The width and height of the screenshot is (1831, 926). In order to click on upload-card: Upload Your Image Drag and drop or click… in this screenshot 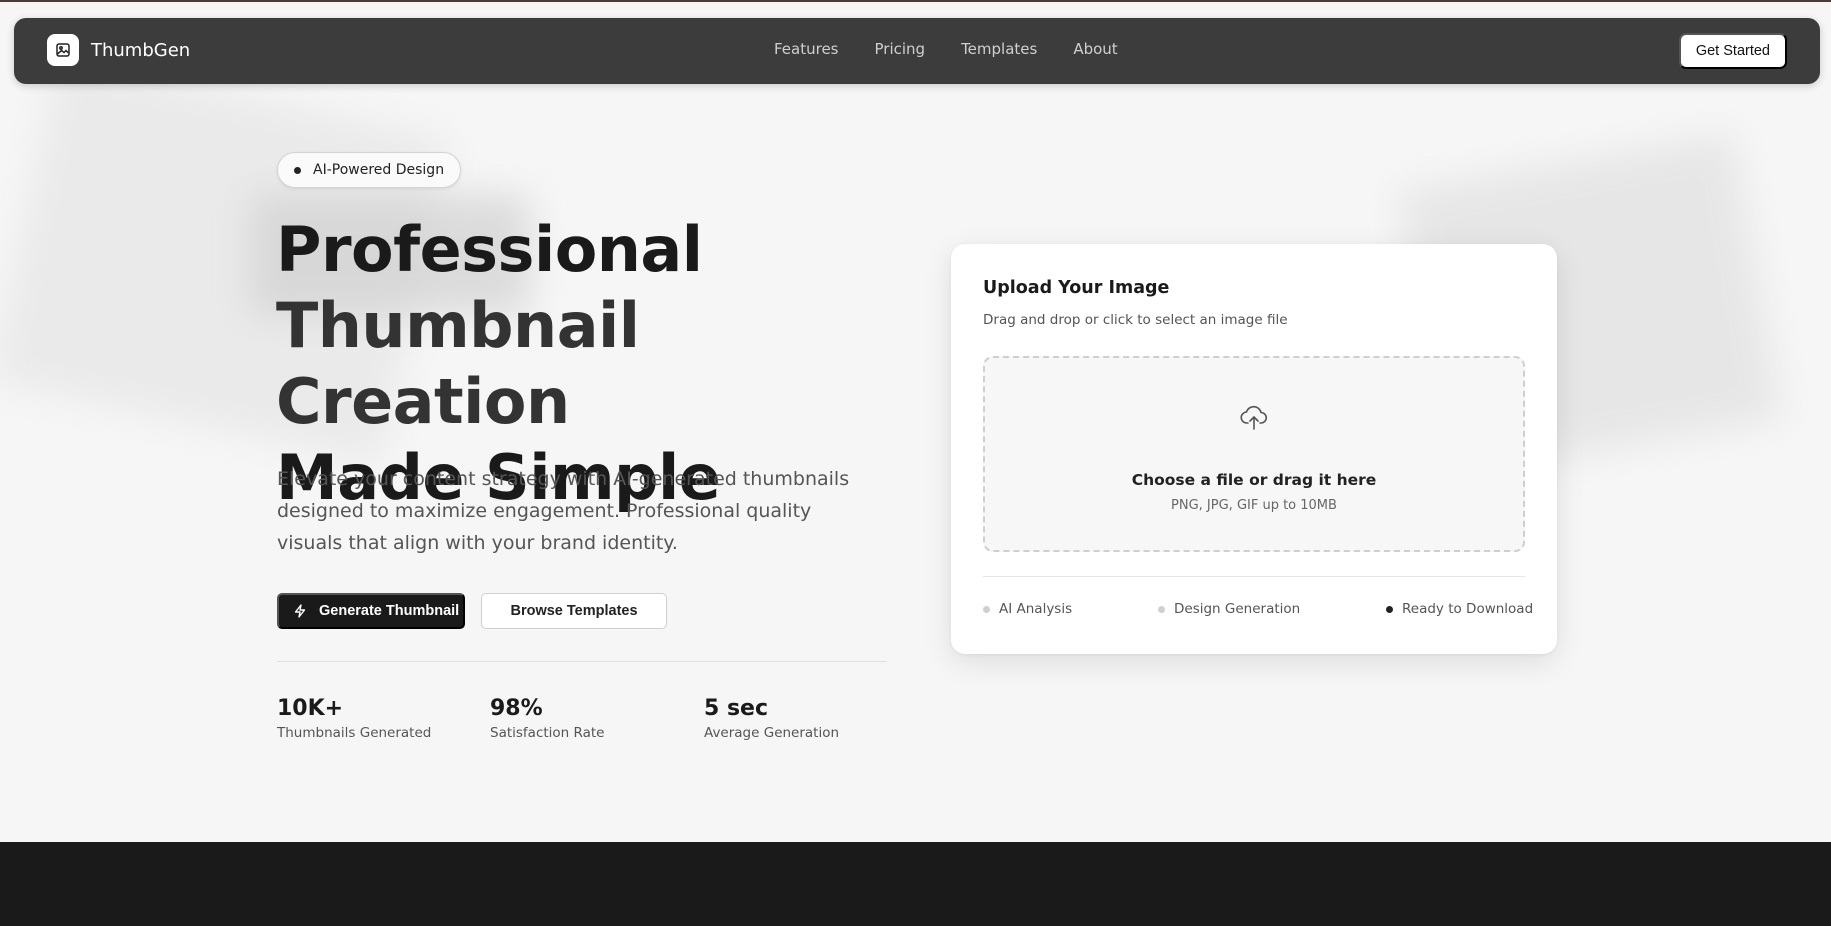, I will do `click(1254, 449)`.